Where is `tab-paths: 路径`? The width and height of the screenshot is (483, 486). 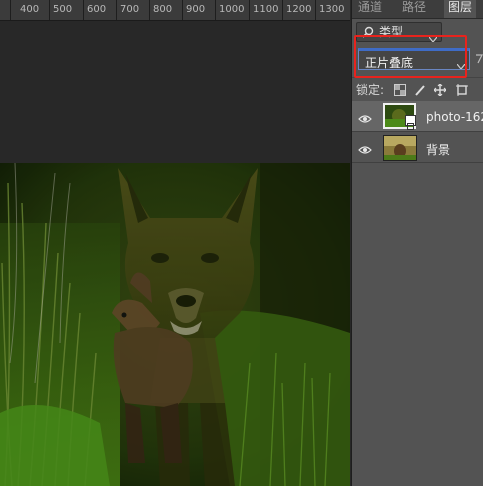
tab-paths: 路径 is located at coordinates (414, 9).